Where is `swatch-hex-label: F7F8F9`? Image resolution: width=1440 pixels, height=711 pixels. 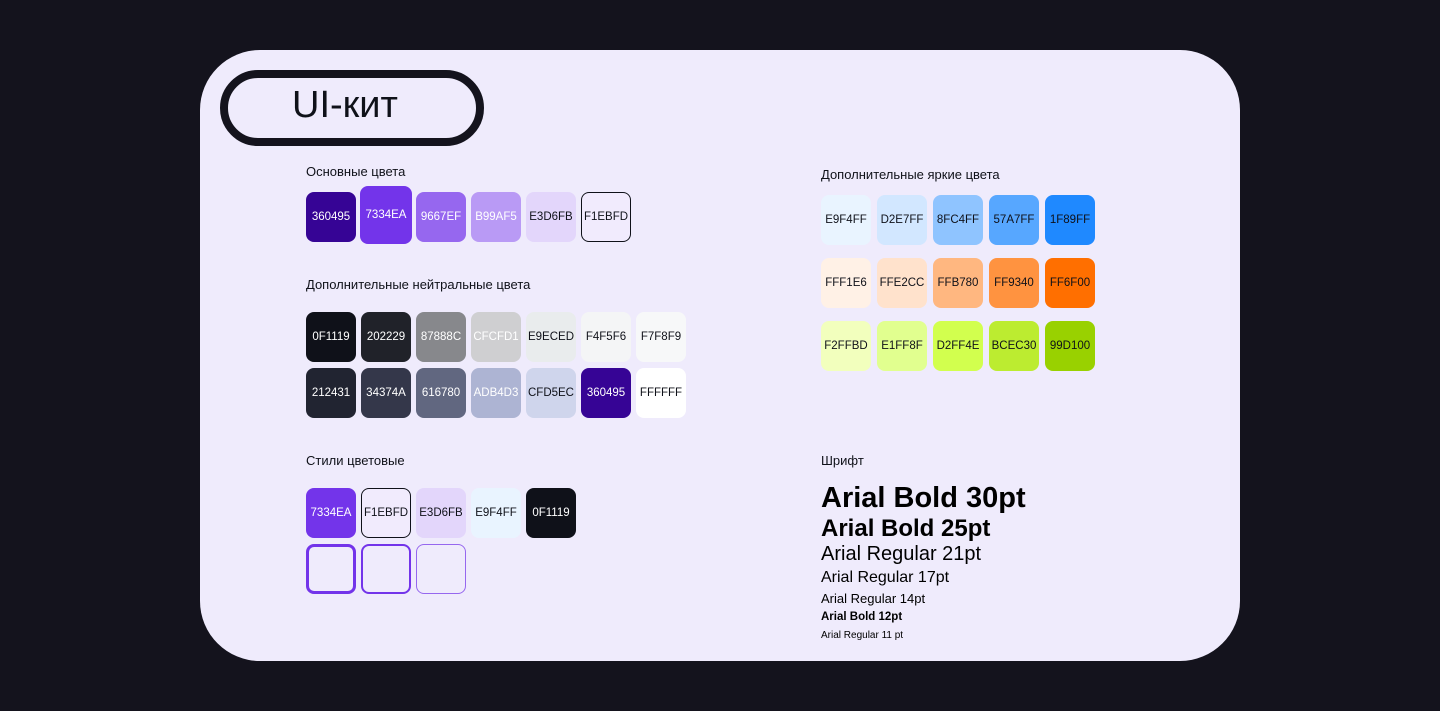
swatch-hex-label: F7F8F9 is located at coordinates (661, 337).